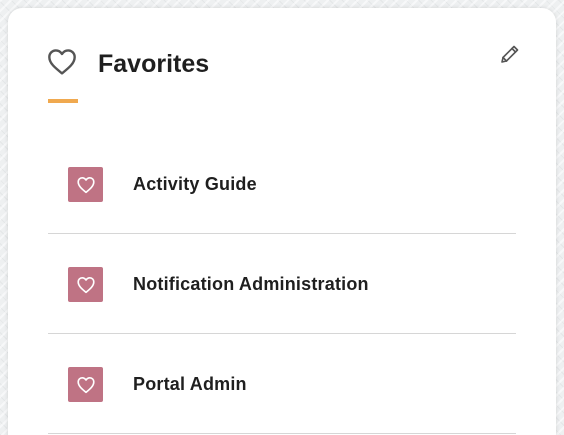 The height and width of the screenshot is (435, 564). What do you see at coordinates (195, 184) in the screenshot?
I see `favorite-label: Activity Guide` at bounding box center [195, 184].